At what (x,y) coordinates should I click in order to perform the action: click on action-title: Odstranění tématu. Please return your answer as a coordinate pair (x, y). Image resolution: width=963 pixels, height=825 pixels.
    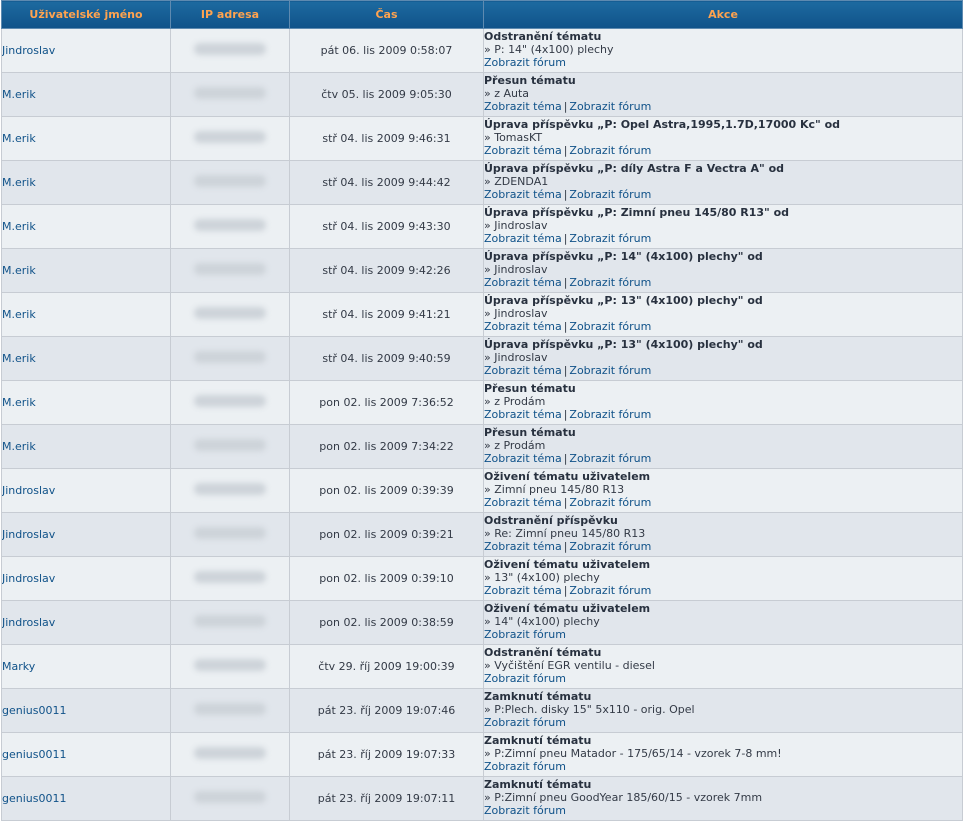
    Looking at the image, I should click on (543, 36).